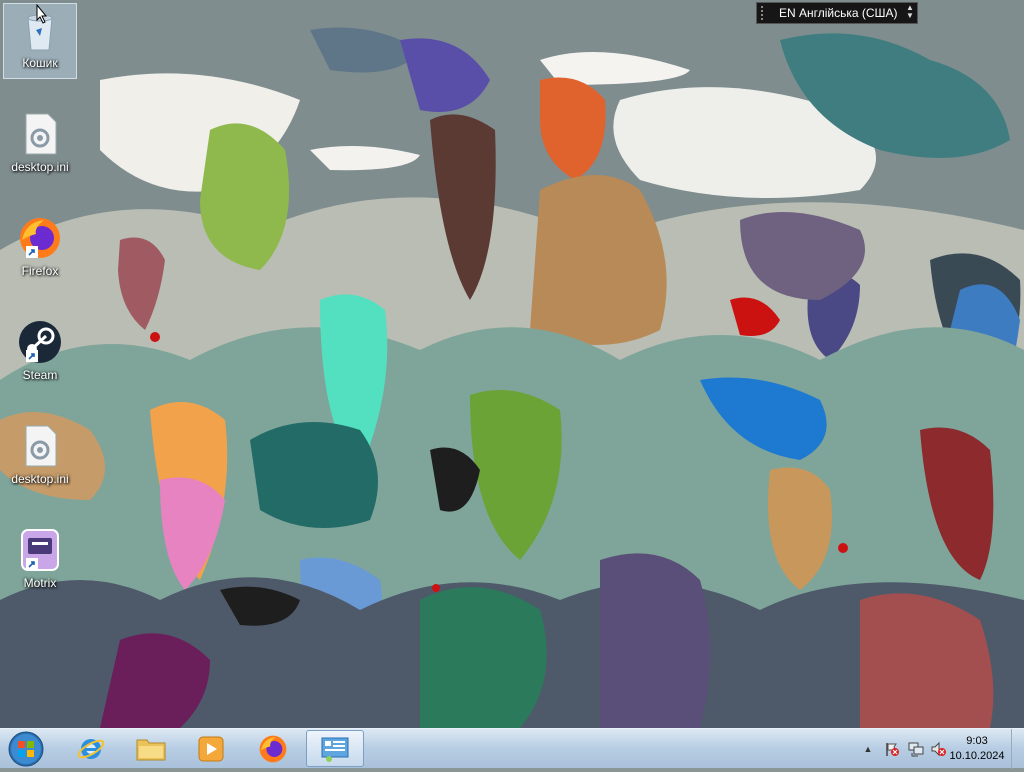  Describe the element at coordinates (977, 749) in the screenshot. I see `clock: 9:03 10.10.2024` at that location.